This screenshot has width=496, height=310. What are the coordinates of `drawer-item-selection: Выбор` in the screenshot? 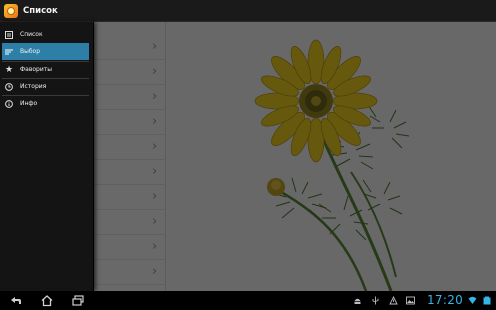 It's located at (45, 51).